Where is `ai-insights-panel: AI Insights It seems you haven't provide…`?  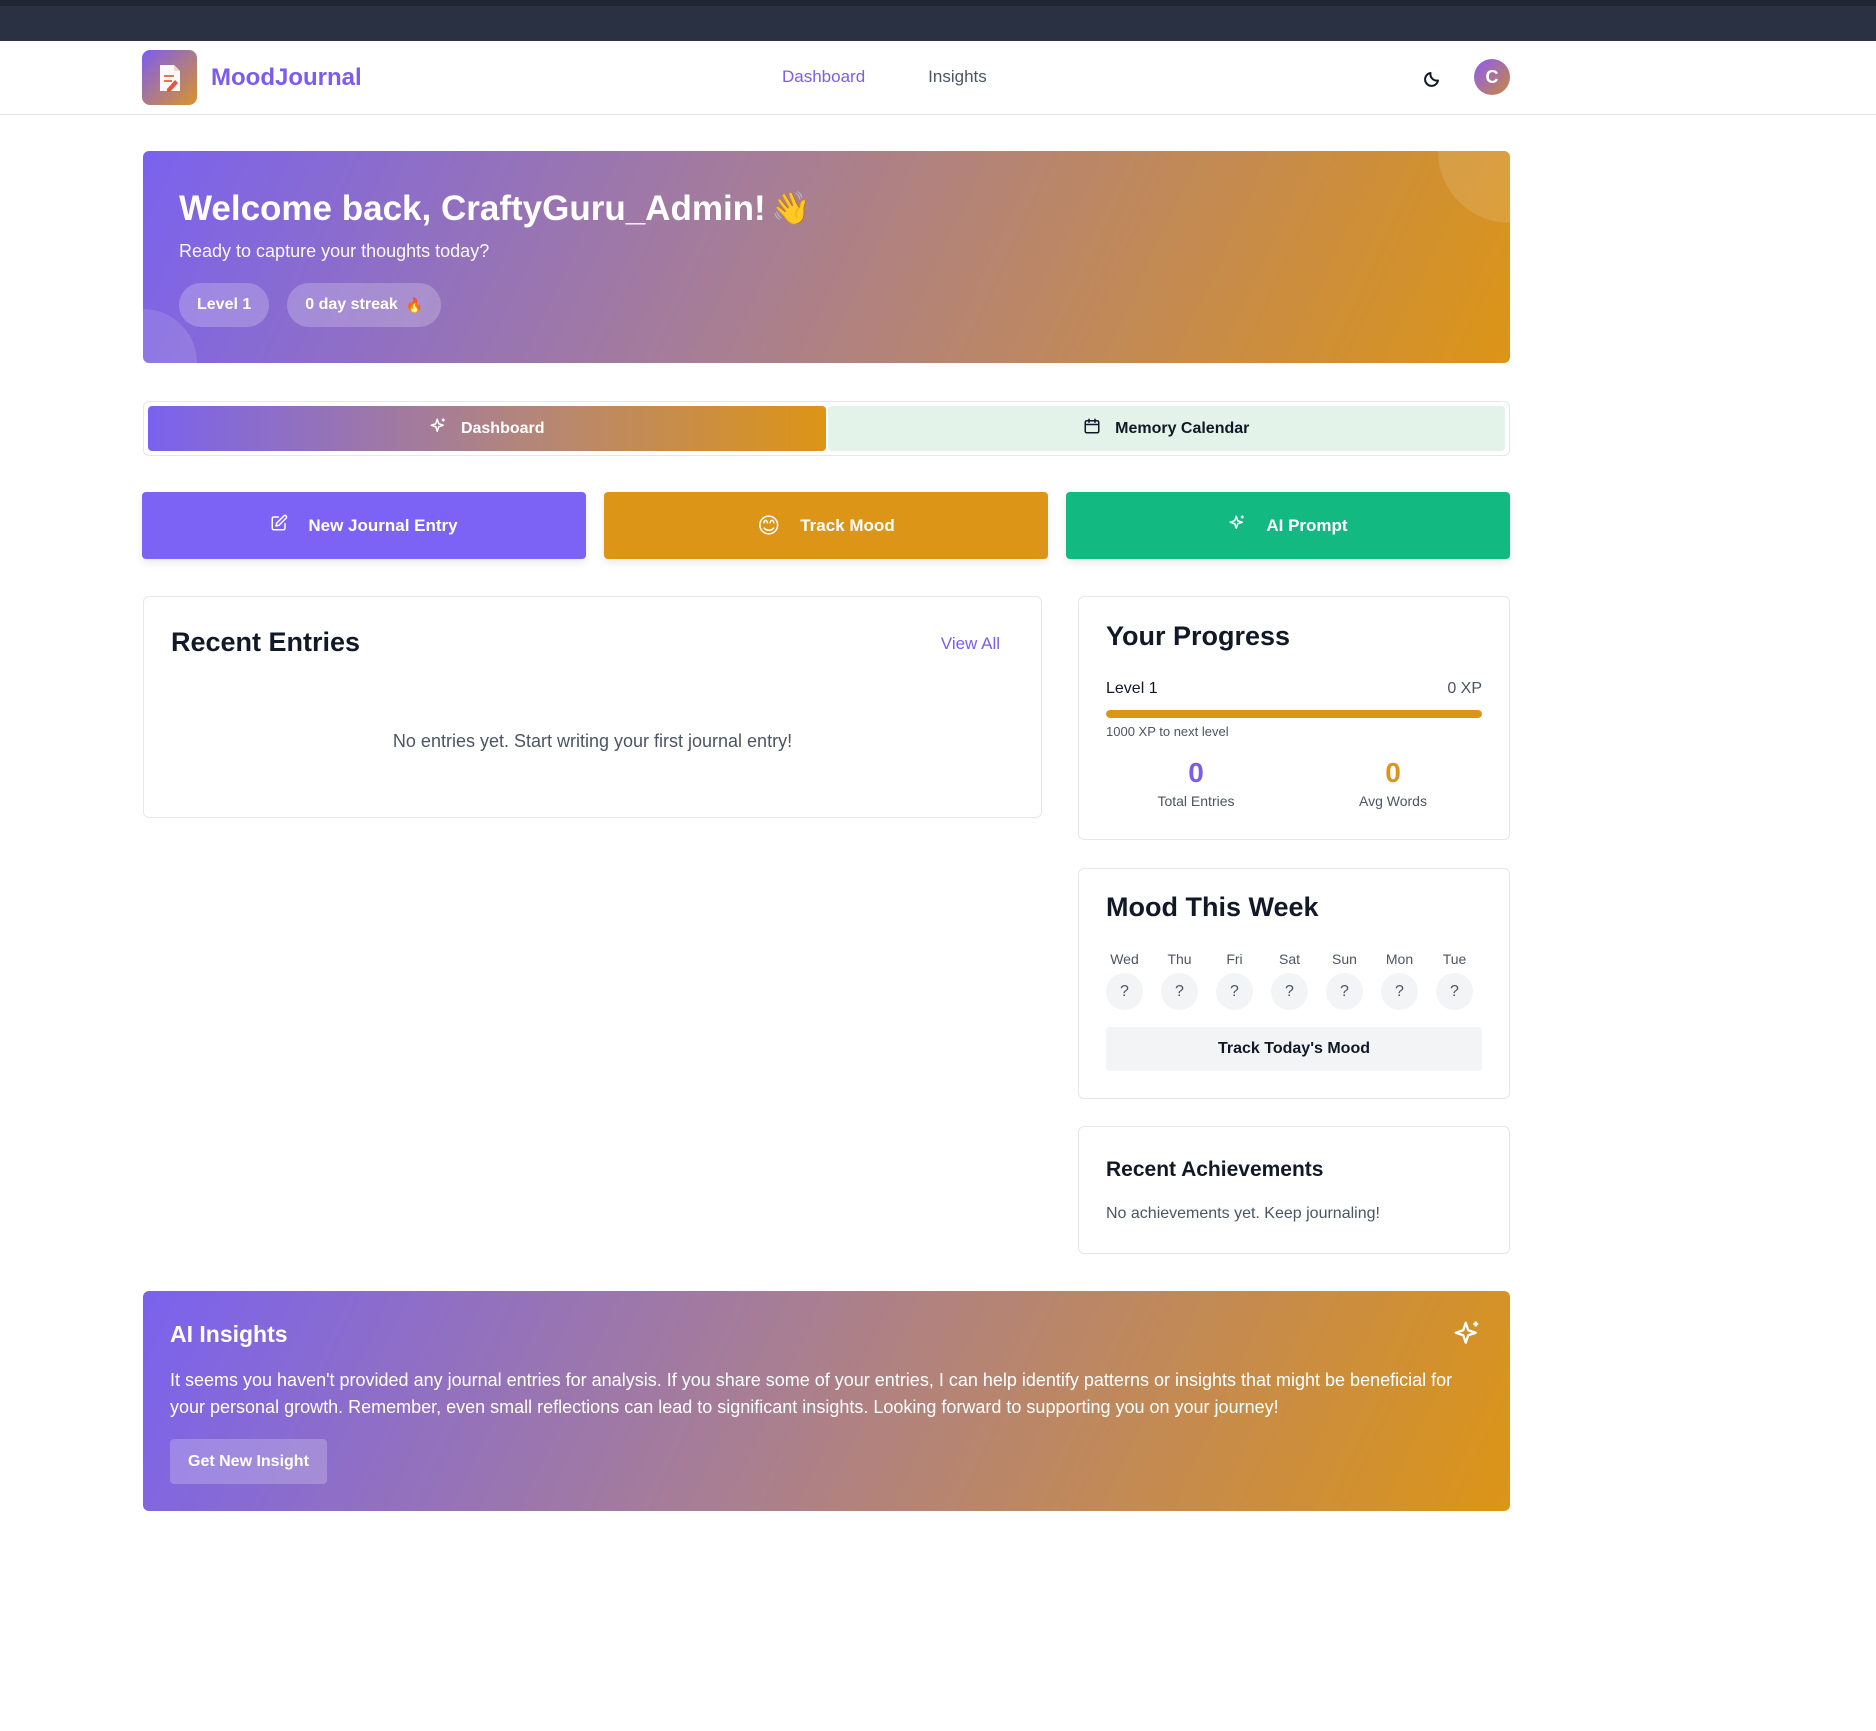
ai-insights-panel: AI Insights It seems you haven't provide… is located at coordinates (826, 1401).